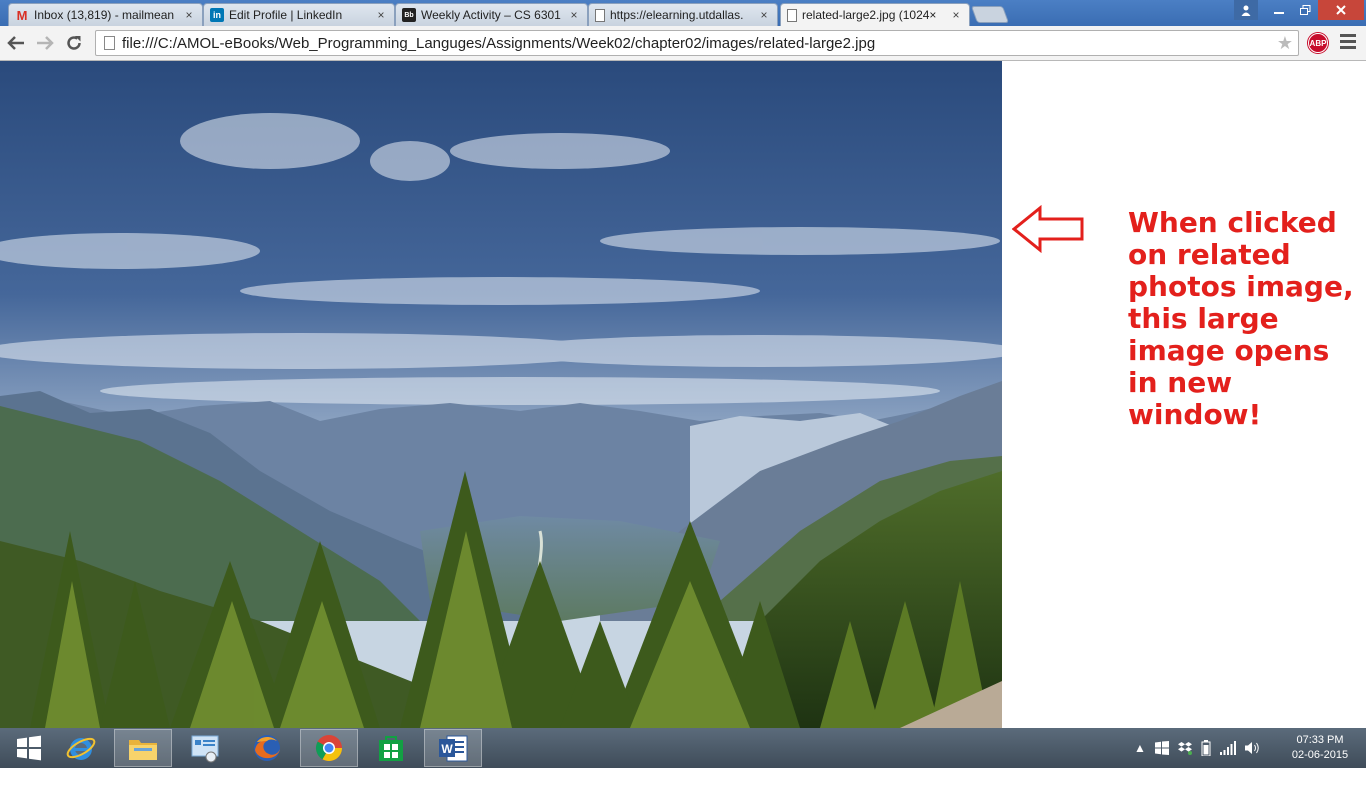 This screenshot has height=792, width=1366. What do you see at coordinates (45, 43) in the screenshot?
I see `forward-arrow-icon` at bounding box center [45, 43].